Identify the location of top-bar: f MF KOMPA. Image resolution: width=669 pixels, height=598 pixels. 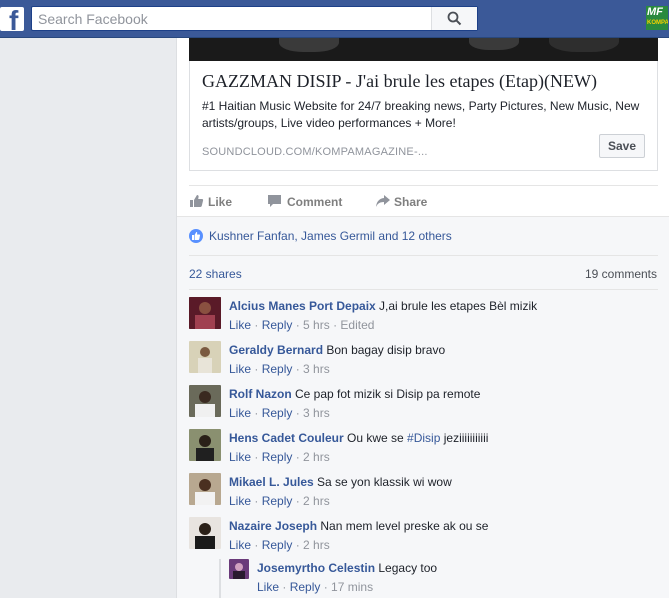
(334, 19).